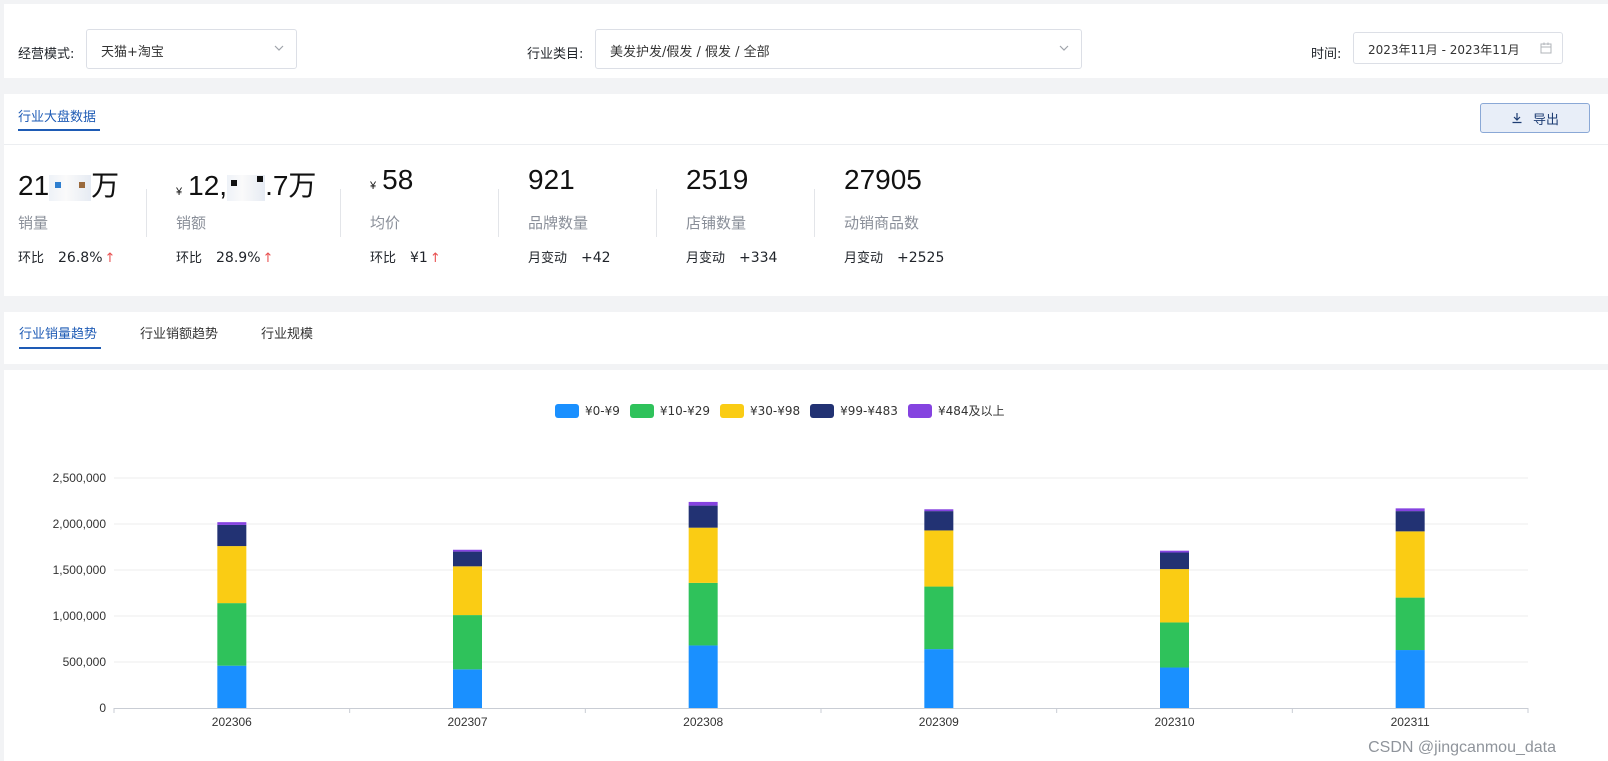 The height and width of the screenshot is (761, 1608). I want to click on mode-select: 天猫+淘宝, so click(191, 49).